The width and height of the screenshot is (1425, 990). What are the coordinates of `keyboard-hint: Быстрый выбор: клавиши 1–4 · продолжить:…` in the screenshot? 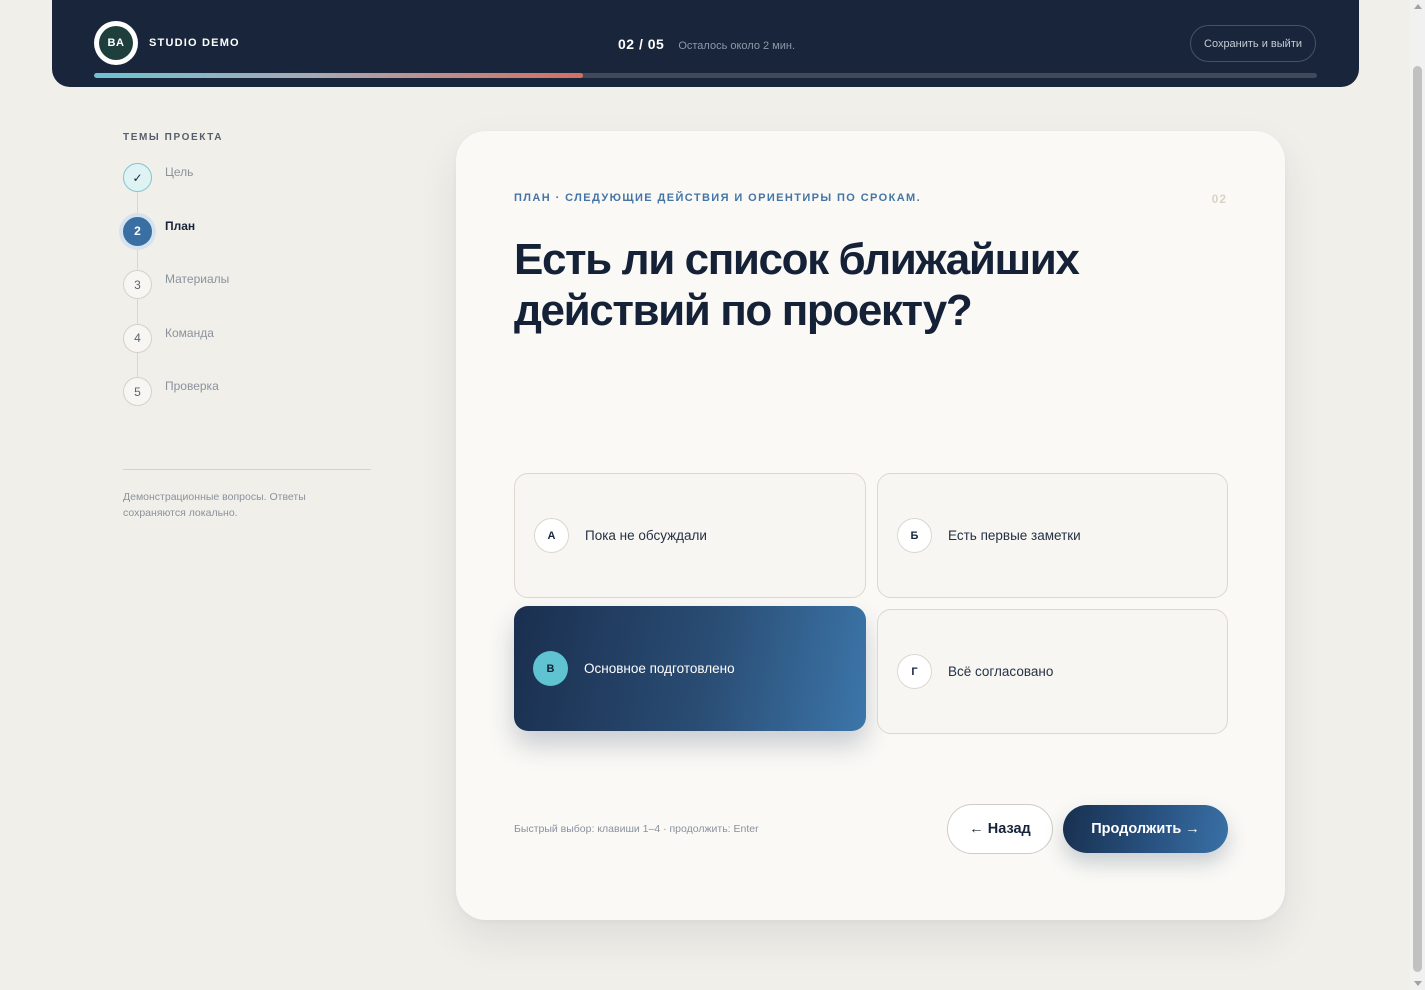 It's located at (636, 829).